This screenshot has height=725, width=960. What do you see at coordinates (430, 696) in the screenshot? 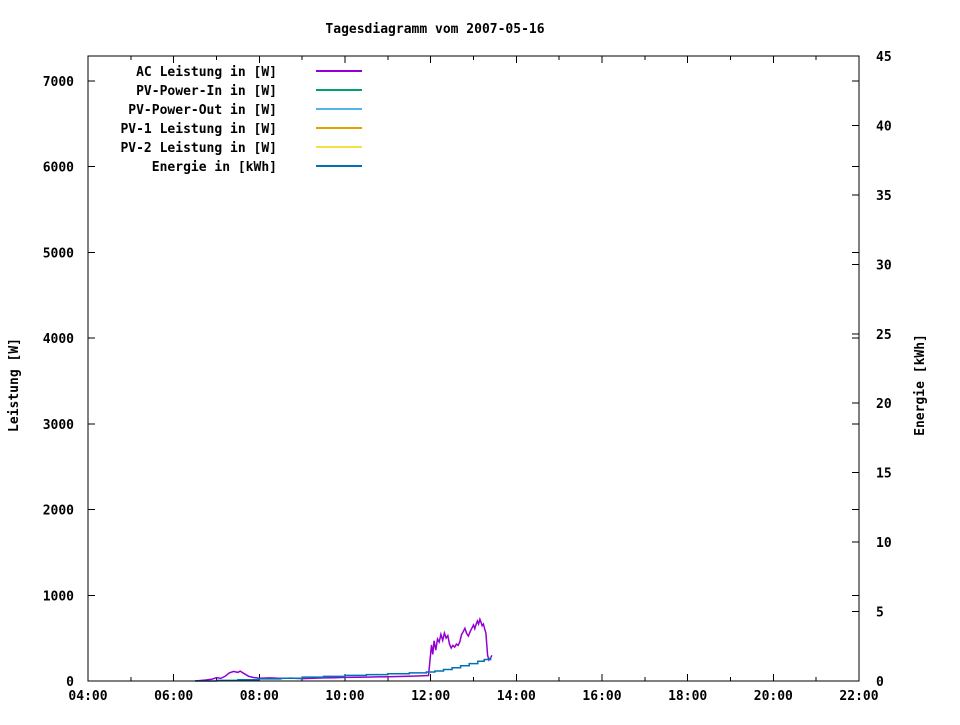
I see `x-tick-label: 12:00` at bounding box center [430, 696].